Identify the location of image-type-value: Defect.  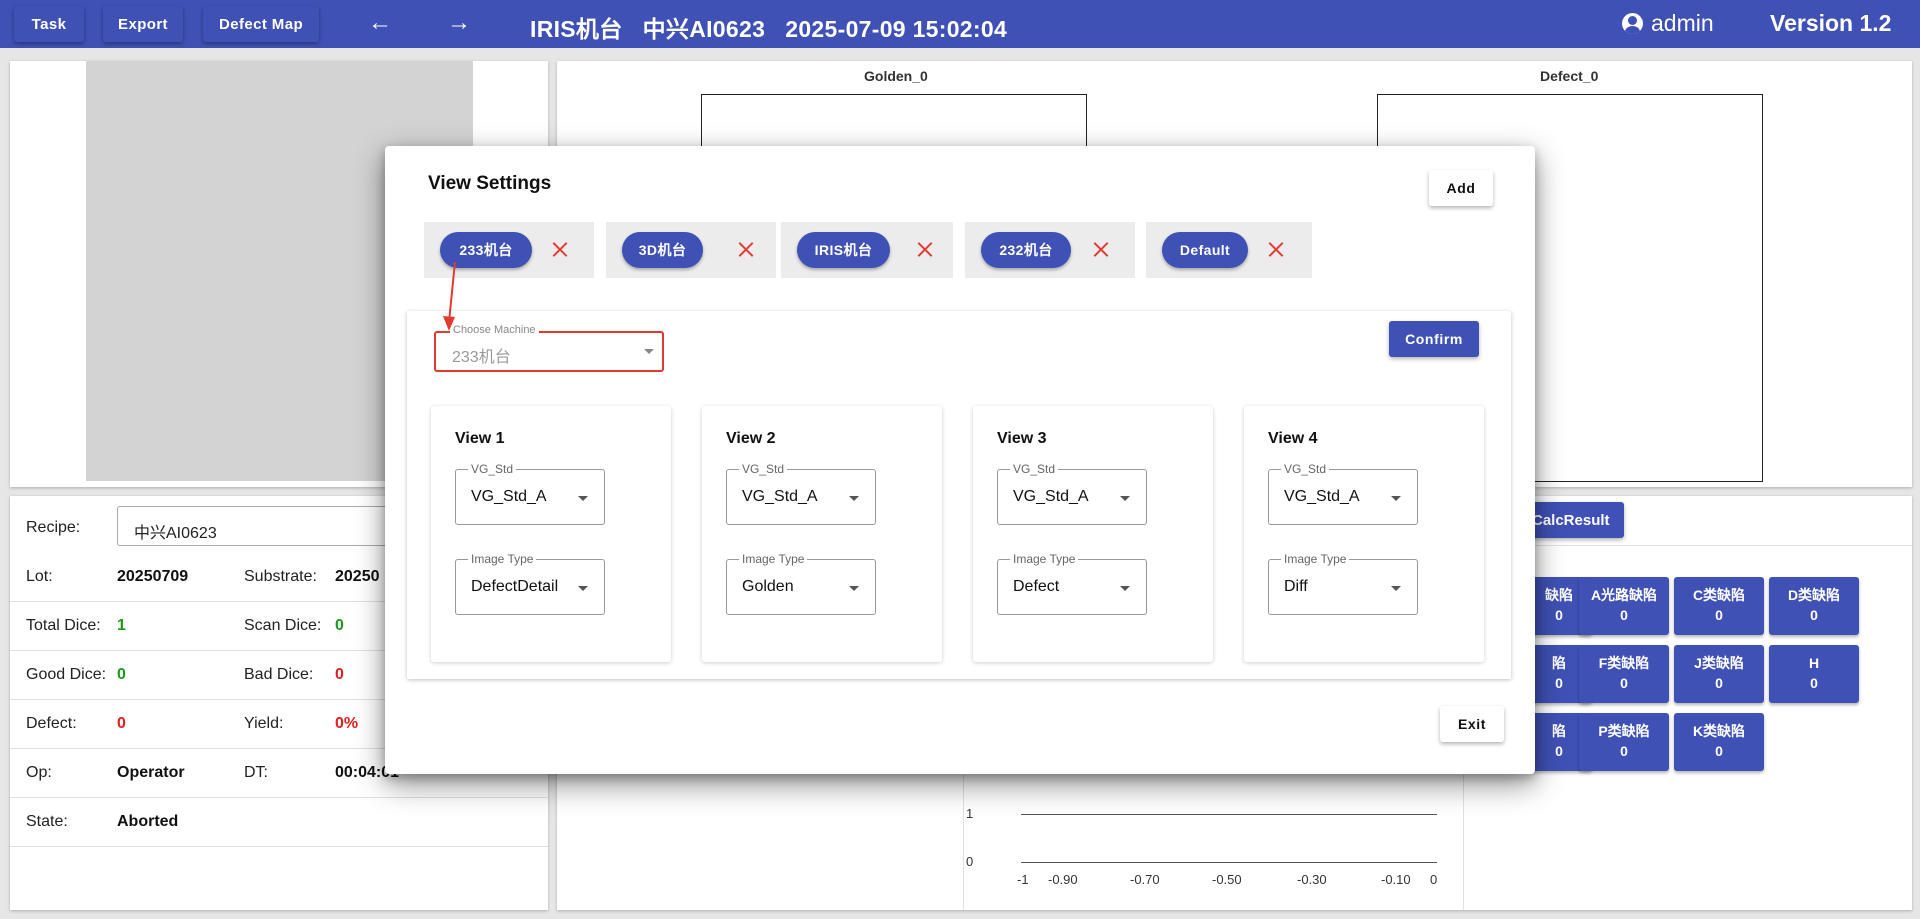
(1036, 586).